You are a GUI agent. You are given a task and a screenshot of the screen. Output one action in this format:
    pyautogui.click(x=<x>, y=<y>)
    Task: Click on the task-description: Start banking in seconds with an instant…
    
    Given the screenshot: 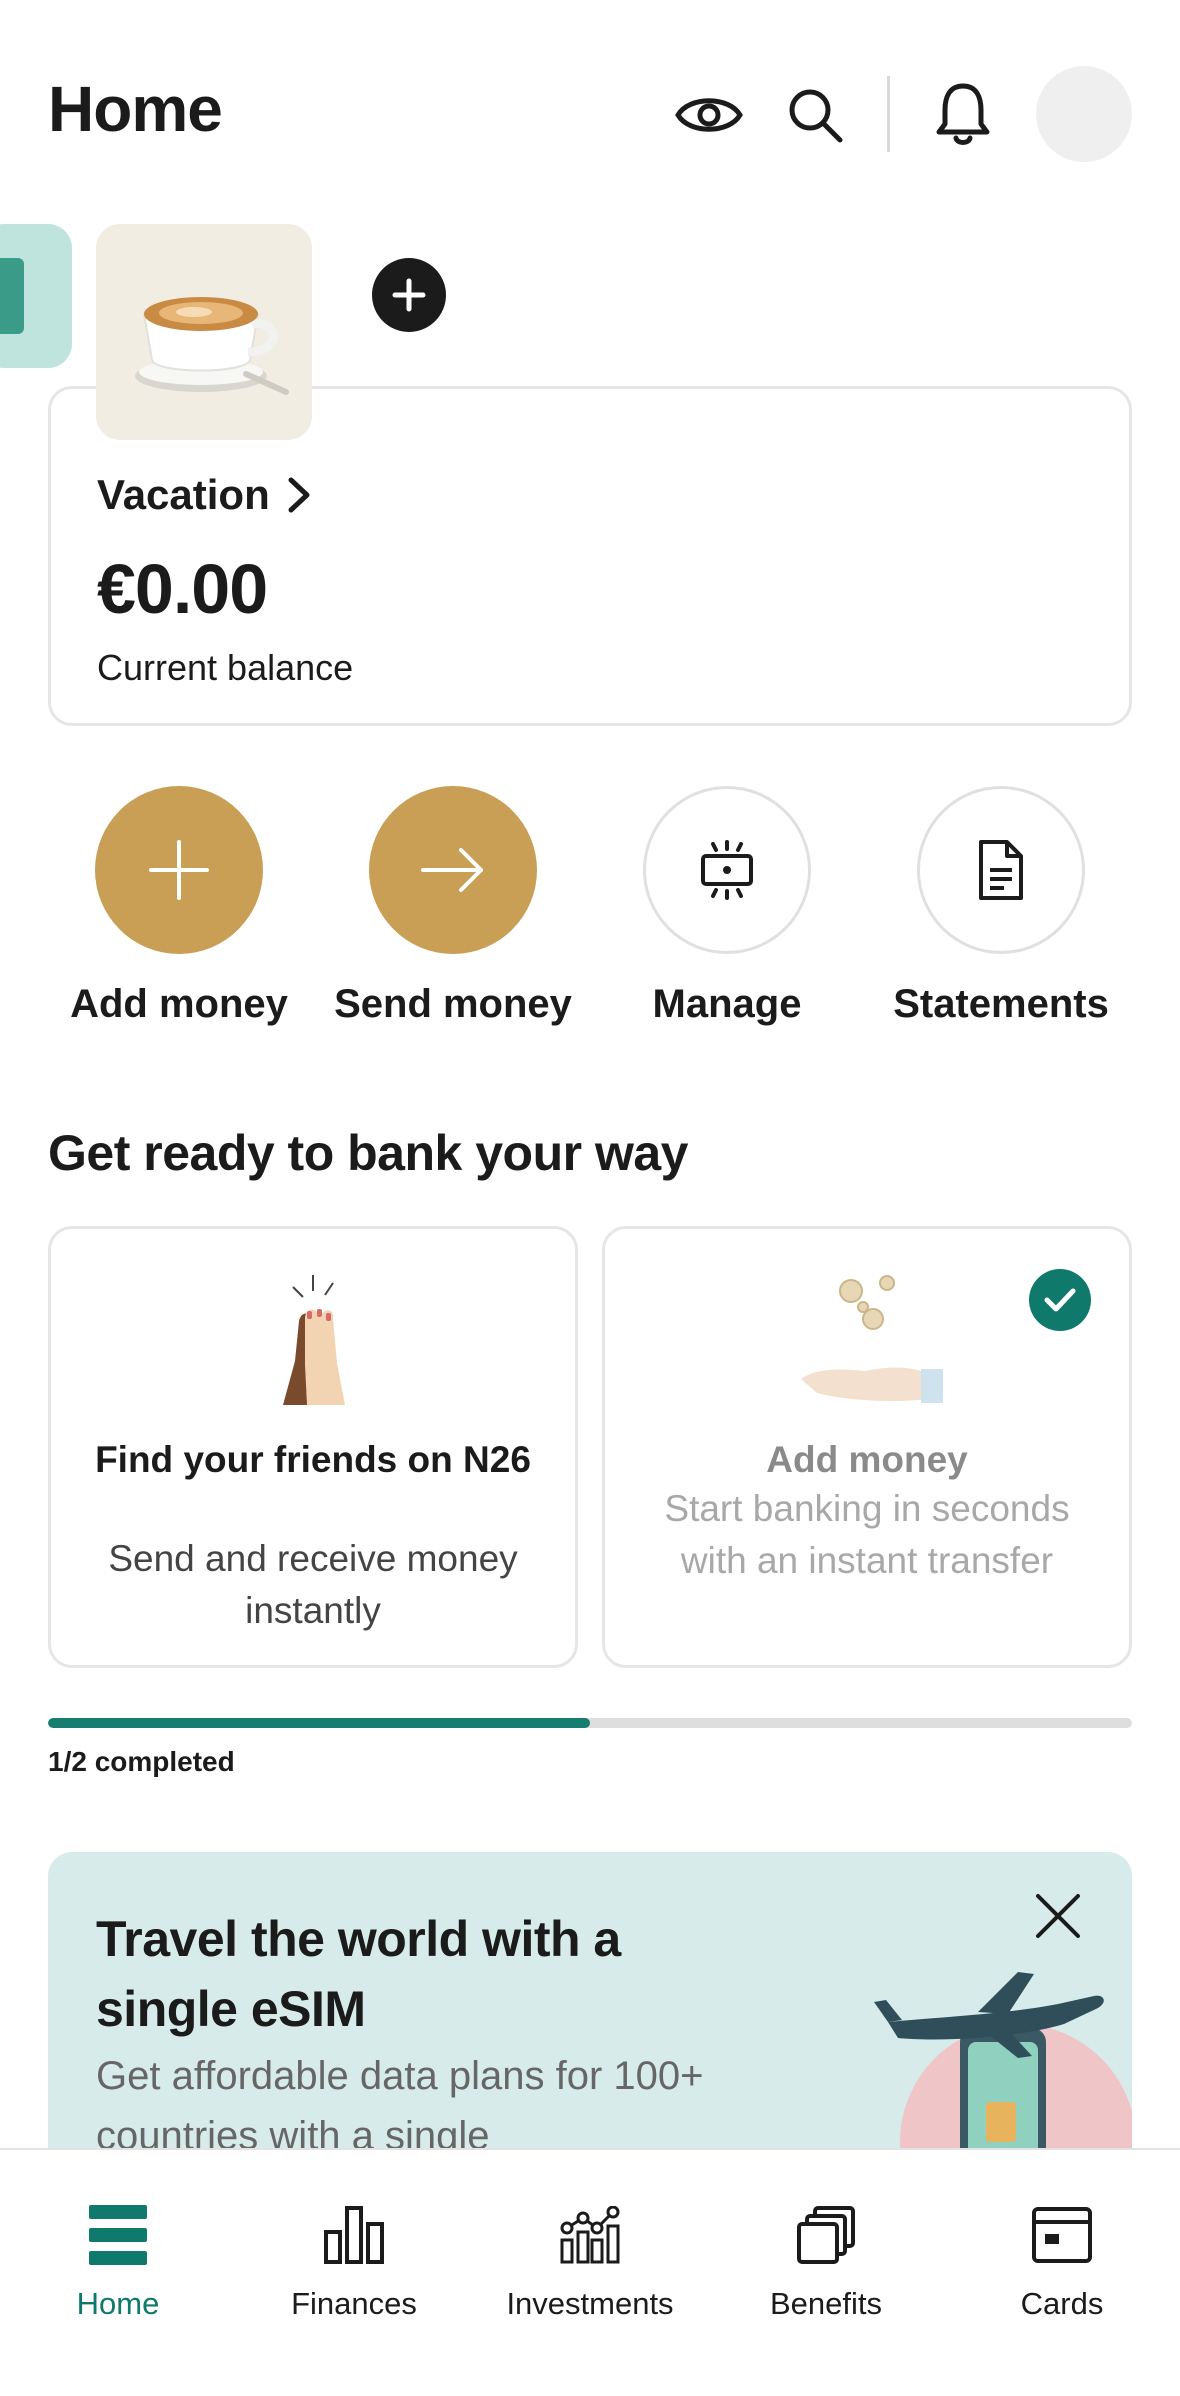 What is the action you would take?
    pyautogui.click(x=867, y=1534)
    